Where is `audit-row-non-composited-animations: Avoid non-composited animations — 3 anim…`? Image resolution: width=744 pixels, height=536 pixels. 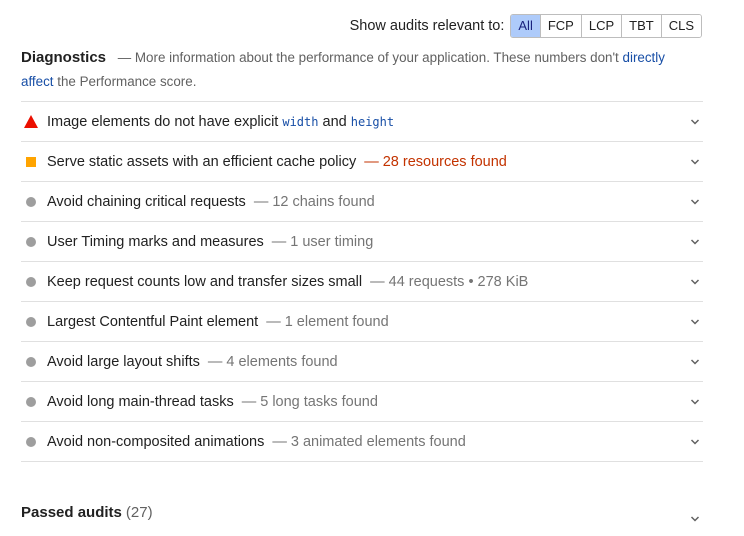 audit-row-non-composited-animations: Avoid non-composited animations — 3 anim… is located at coordinates (362, 442).